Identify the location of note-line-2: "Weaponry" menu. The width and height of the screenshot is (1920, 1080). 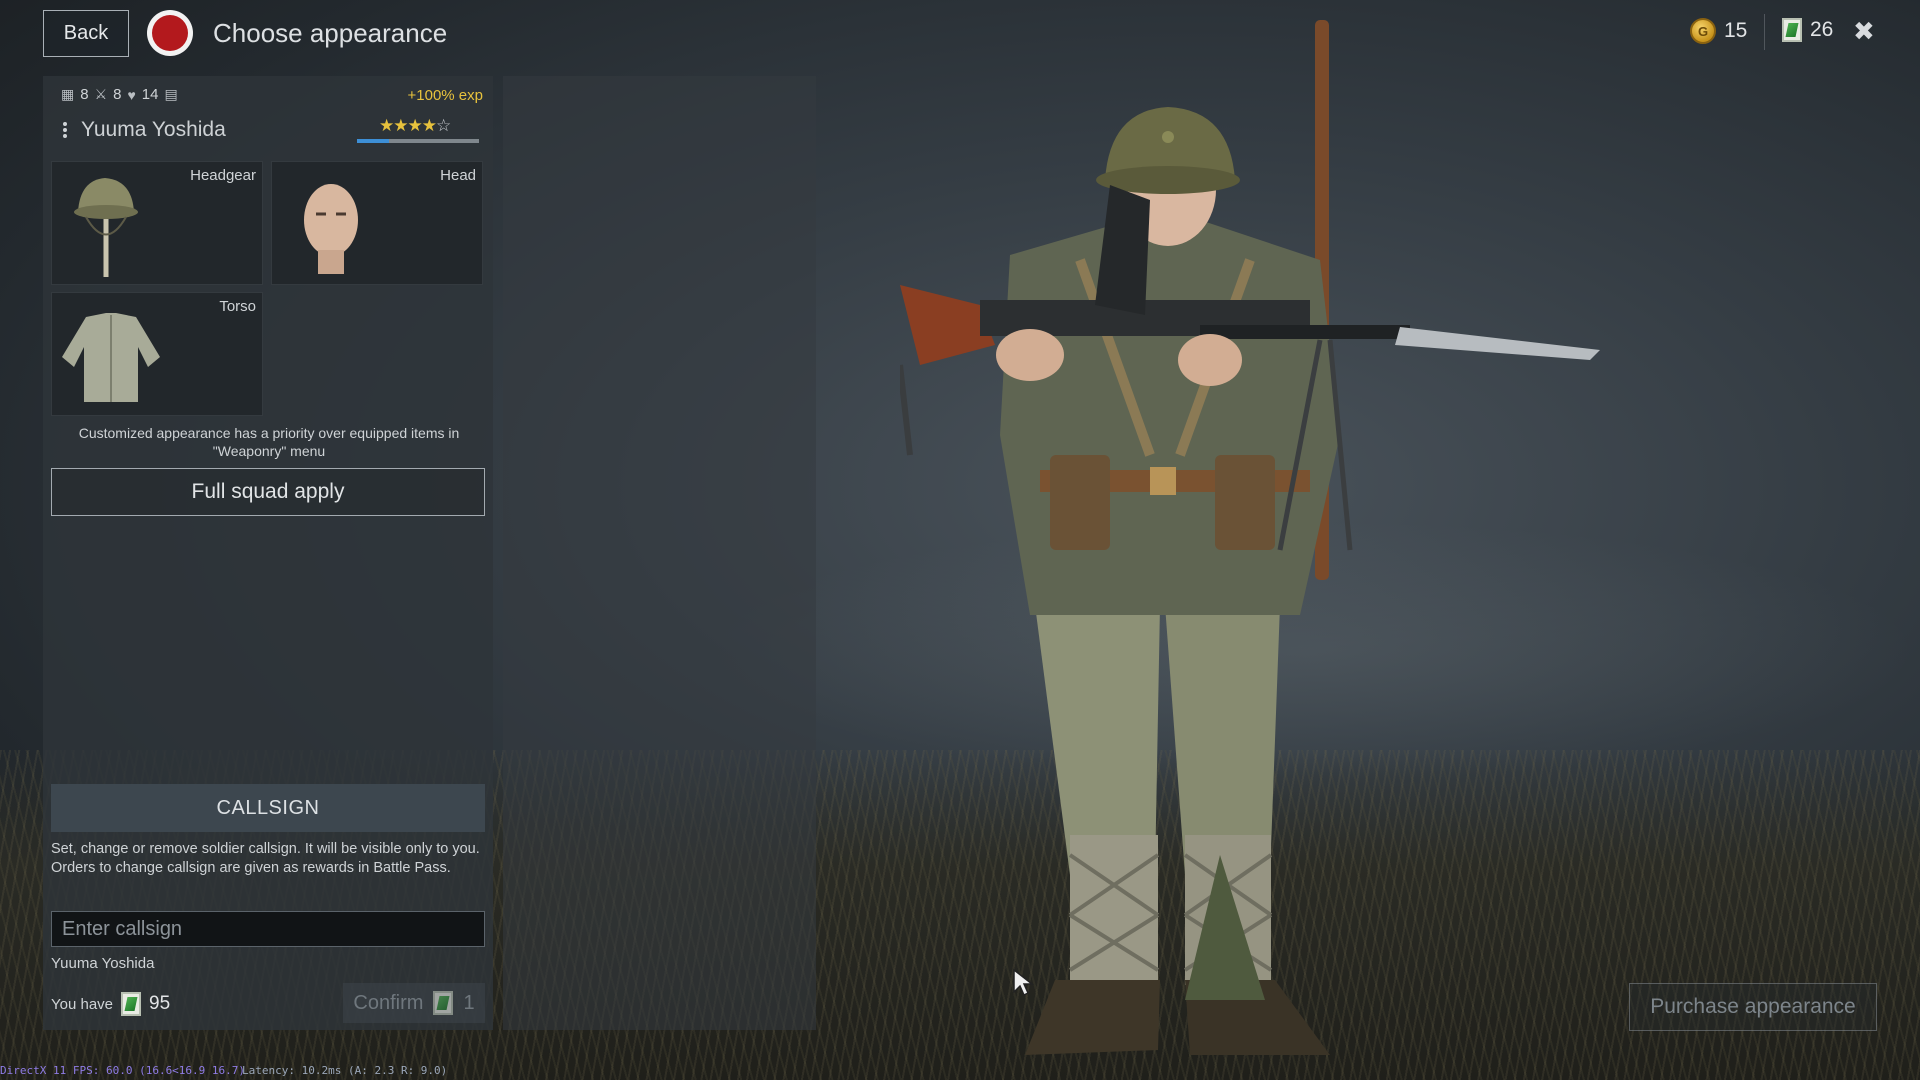
(269, 451).